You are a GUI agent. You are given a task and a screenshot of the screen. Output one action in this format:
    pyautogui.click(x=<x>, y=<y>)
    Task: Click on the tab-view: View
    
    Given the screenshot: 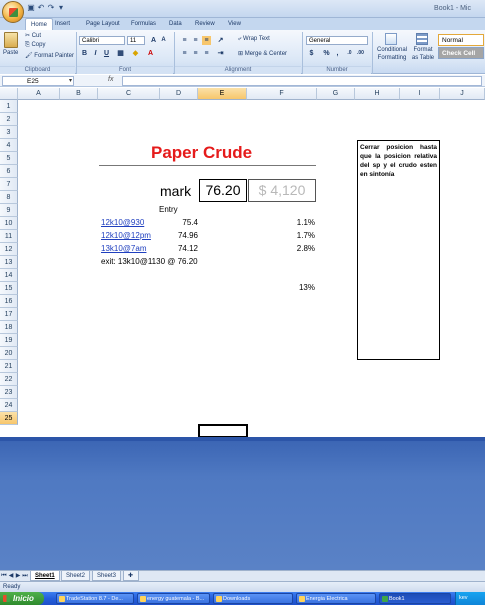 What is the action you would take?
    pyautogui.click(x=234, y=24)
    